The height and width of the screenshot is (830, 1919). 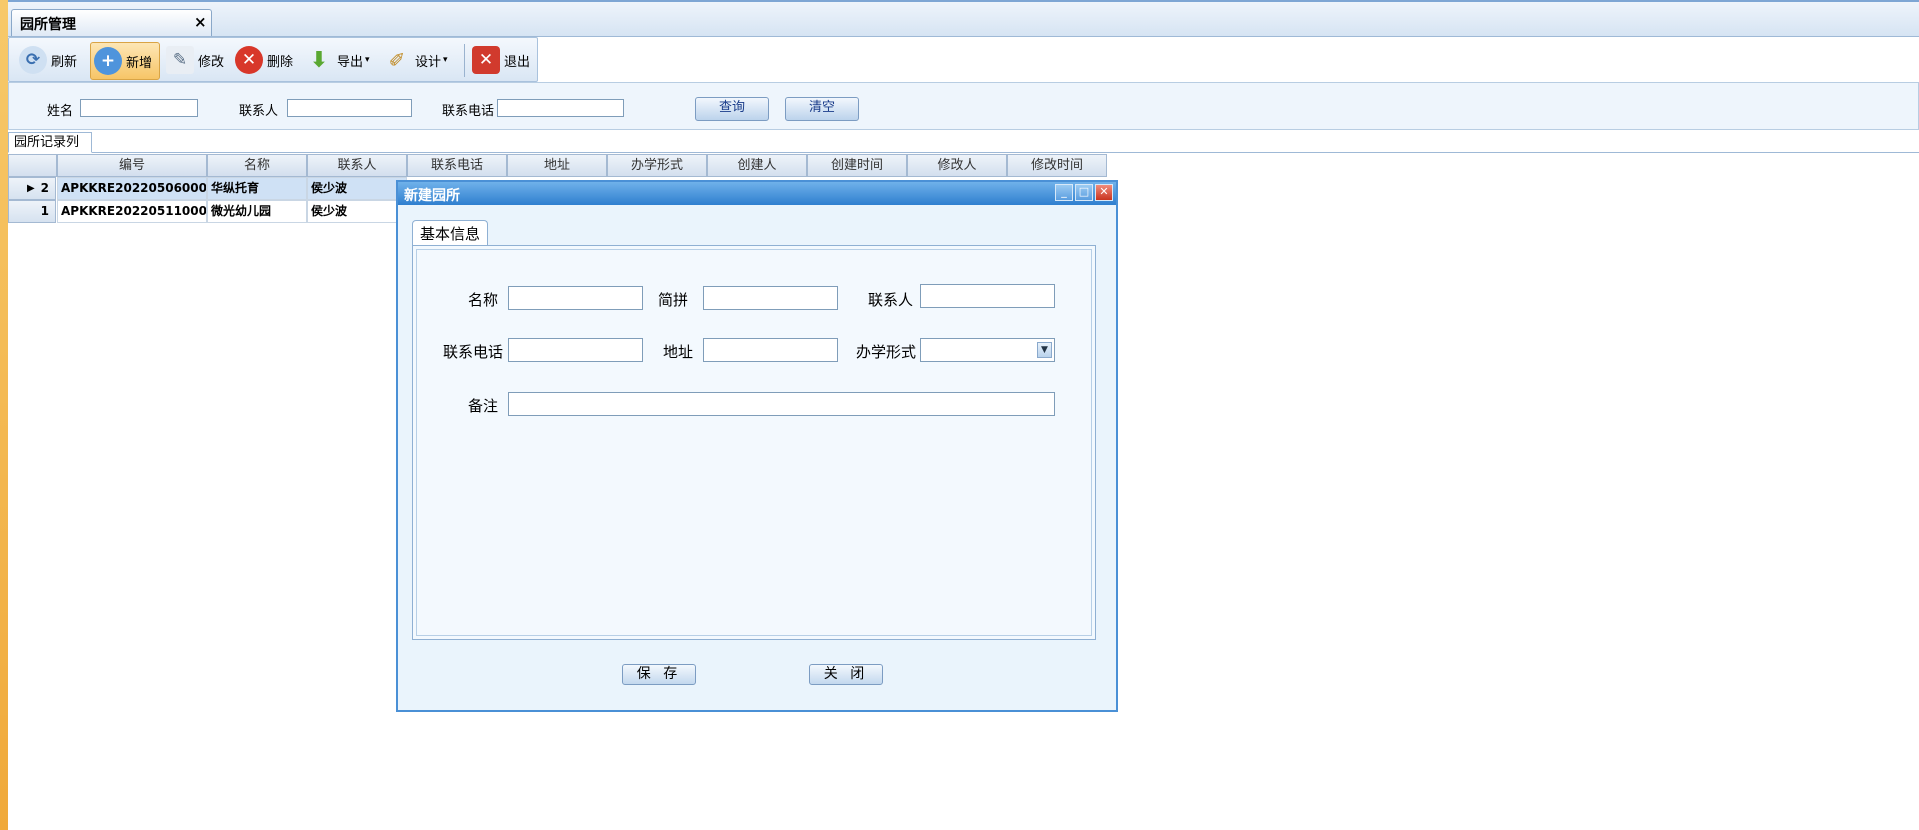 What do you see at coordinates (64, 62) in the screenshot?
I see `refresh-label: 刷新` at bounding box center [64, 62].